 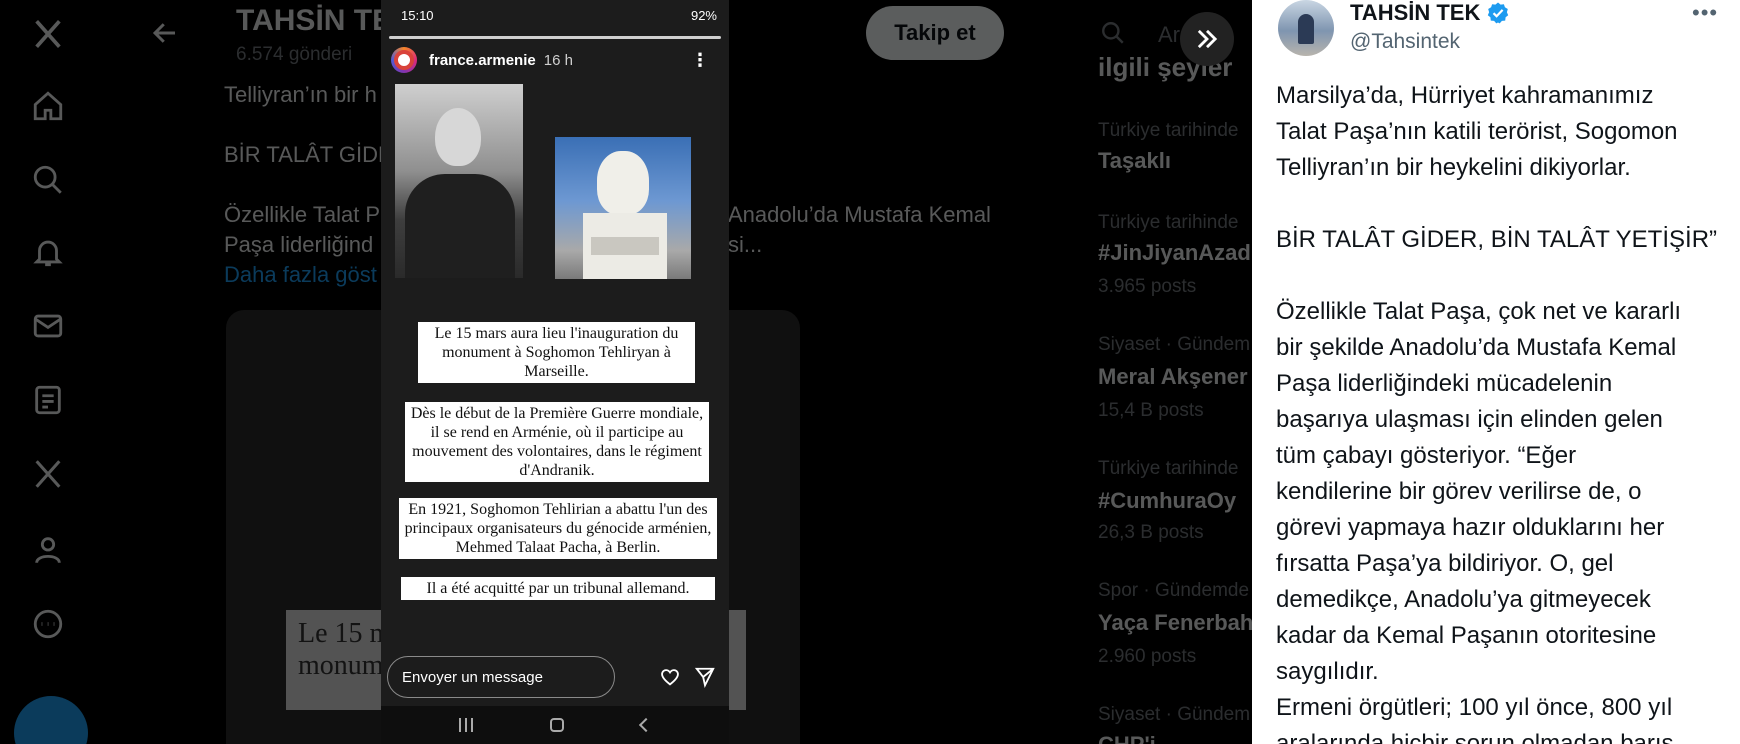 What do you see at coordinates (623, 208) in the screenshot?
I see `statue-photo` at bounding box center [623, 208].